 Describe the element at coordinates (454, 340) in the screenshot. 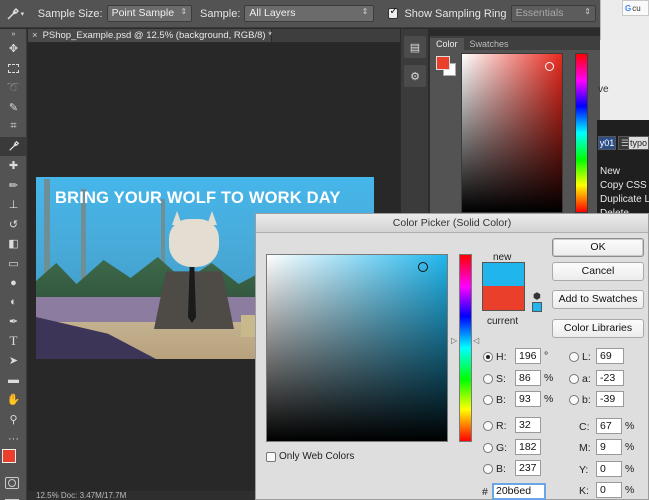

I see `hue-slider-left-arrow-icon: ▷` at that location.